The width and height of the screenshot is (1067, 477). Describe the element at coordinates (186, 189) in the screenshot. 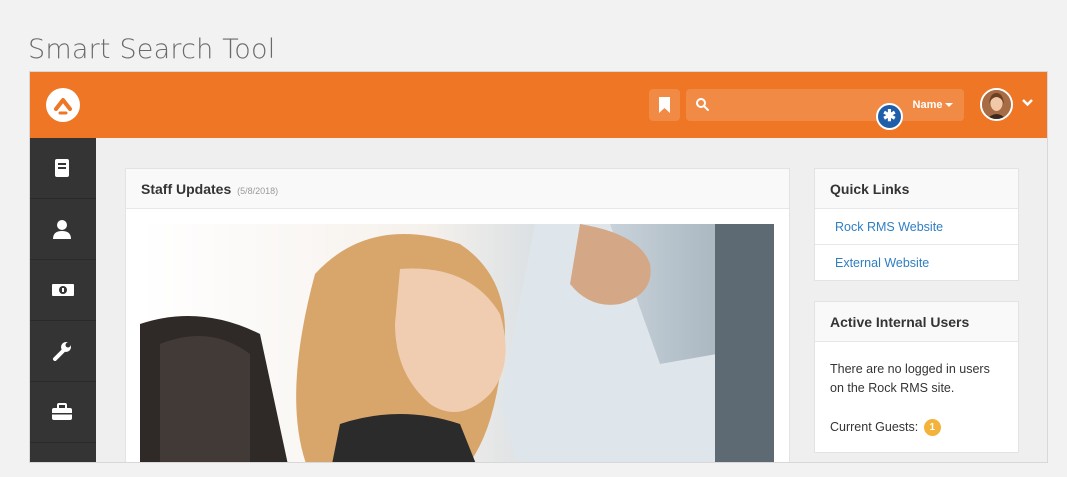

I see `staff-updates-title: Staff Updates` at that location.